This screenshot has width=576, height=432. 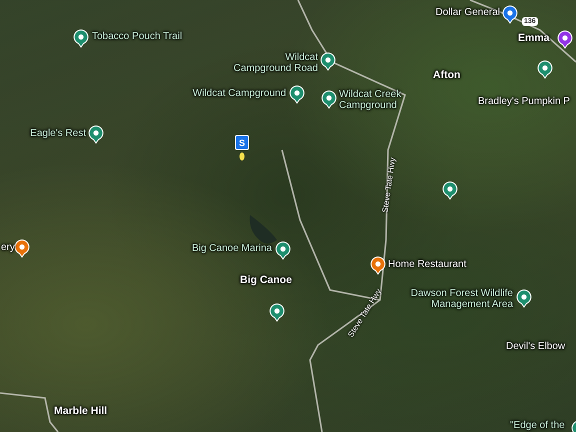 I want to click on place-label: Wildcat Campground Road, so click(x=276, y=63).